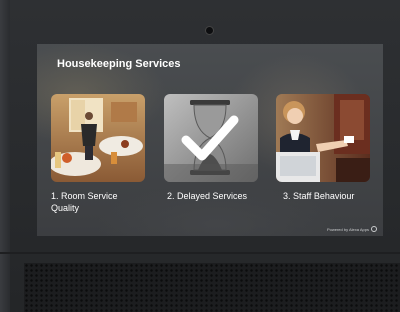  I want to click on camera-lens, so click(209, 30).